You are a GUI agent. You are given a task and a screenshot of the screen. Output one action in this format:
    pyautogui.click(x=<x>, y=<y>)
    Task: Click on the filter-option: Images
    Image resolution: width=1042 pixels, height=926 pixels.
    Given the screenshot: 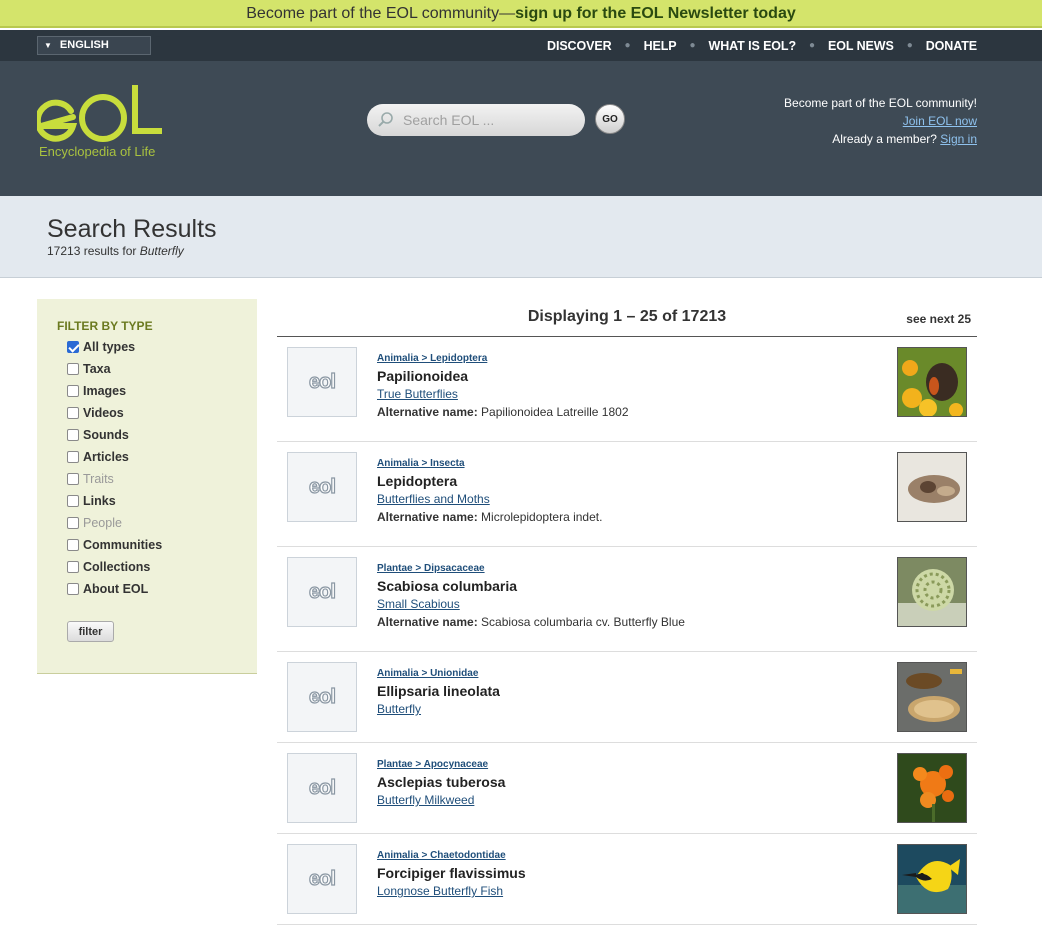 What is the action you would take?
    pyautogui.click(x=114, y=391)
    